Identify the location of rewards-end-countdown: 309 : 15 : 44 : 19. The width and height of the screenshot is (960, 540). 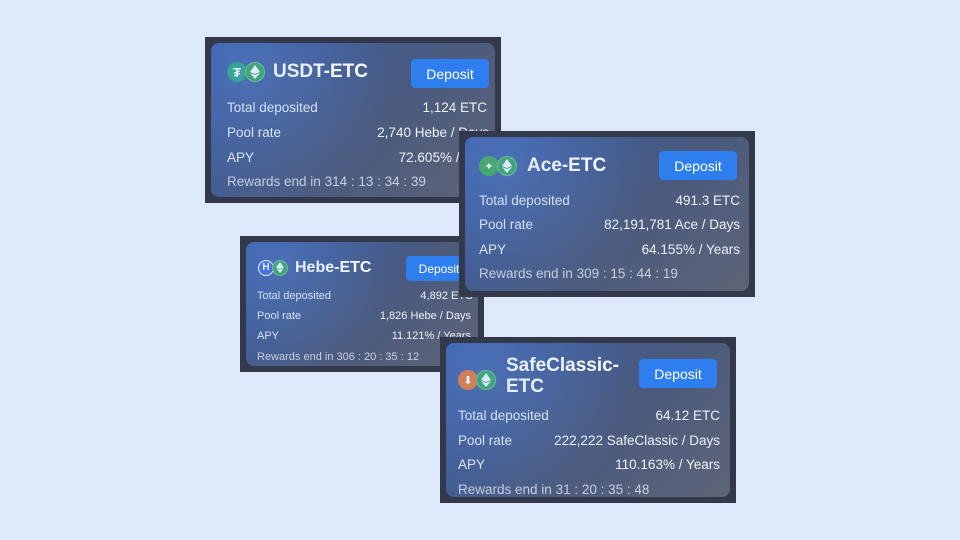
(627, 273).